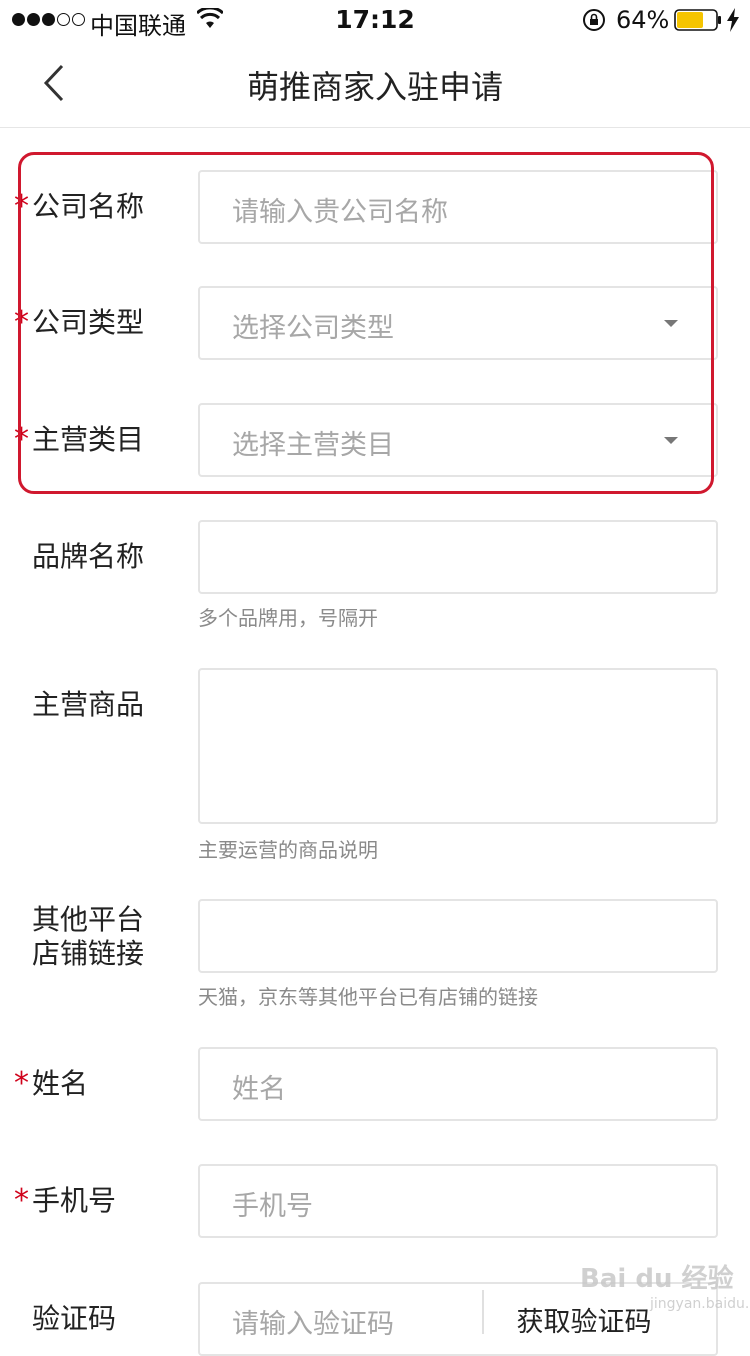 The image size is (750, 1356). Describe the element at coordinates (657, 1279) in the screenshot. I see `watermark-logo: Bai du 经验` at that location.